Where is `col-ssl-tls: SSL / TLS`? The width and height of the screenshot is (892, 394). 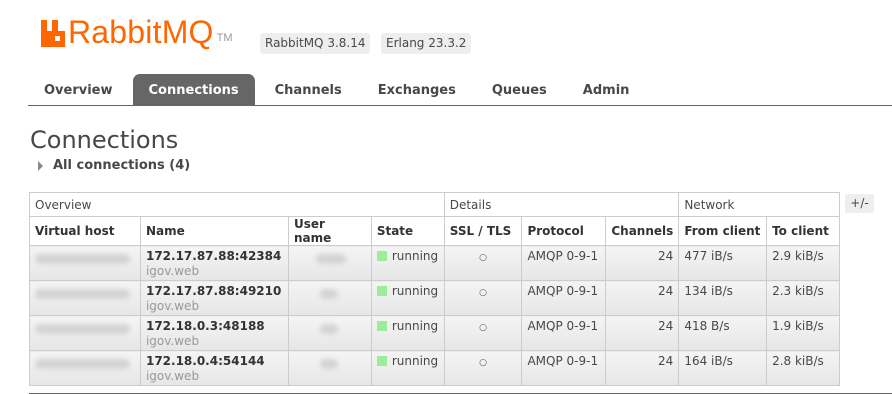
col-ssl-tls: SSL / TLS is located at coordinates (483, 231).